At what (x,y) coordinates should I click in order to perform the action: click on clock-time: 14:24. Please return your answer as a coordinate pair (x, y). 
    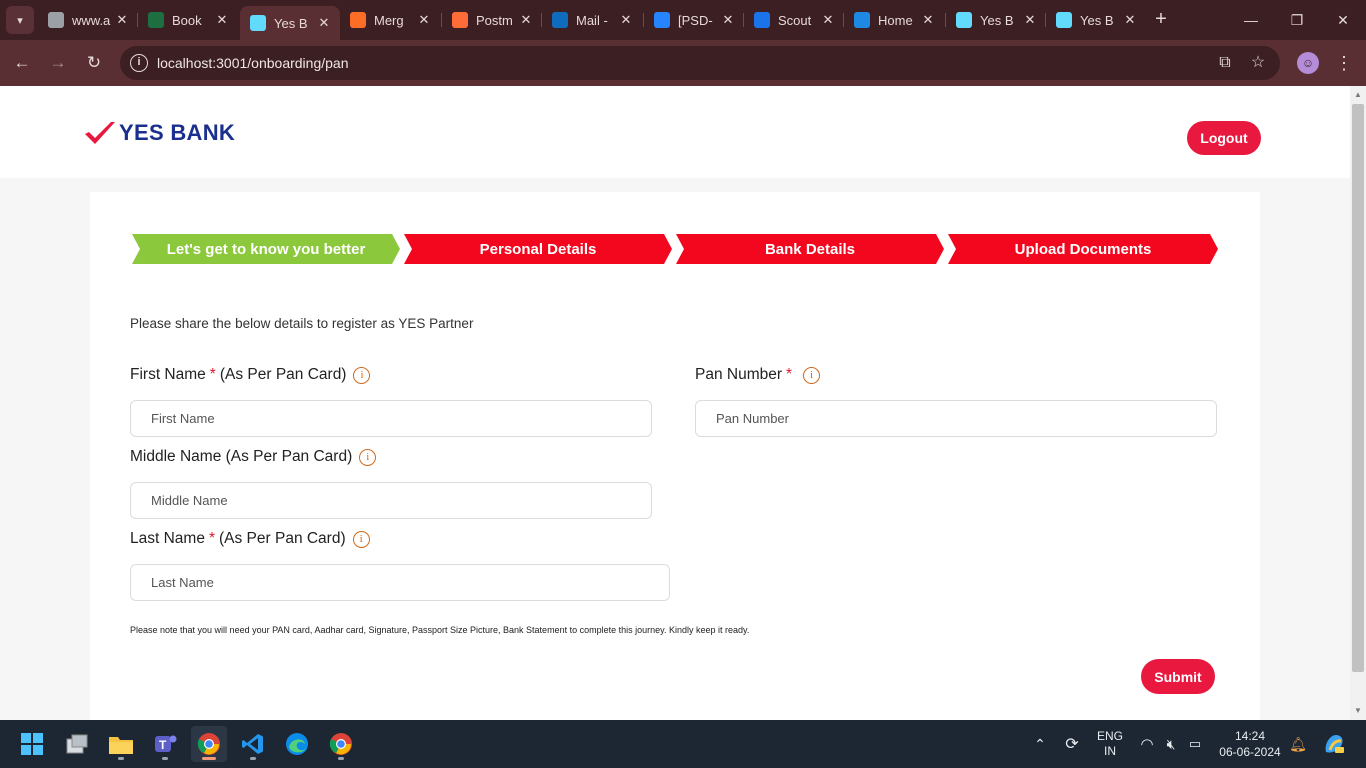
    Looking at the image, I should click on (1250, 736).